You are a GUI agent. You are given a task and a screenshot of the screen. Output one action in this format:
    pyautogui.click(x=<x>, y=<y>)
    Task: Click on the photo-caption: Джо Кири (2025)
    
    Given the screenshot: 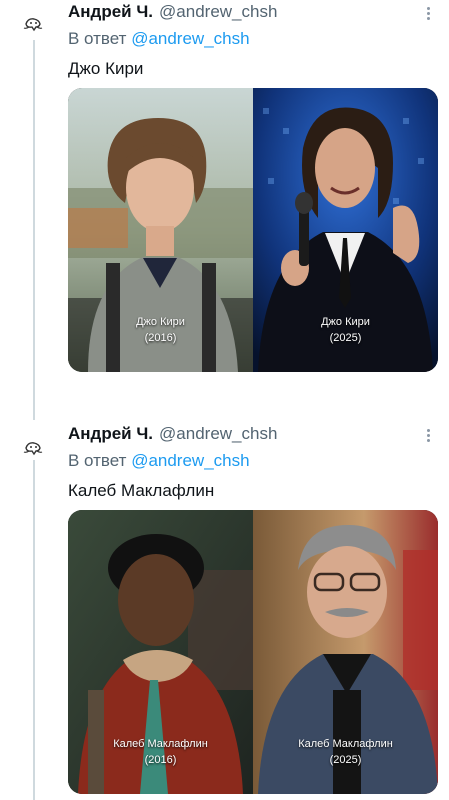 What is the action you would take?
    pyautogui.click(x=345, y=330)
    